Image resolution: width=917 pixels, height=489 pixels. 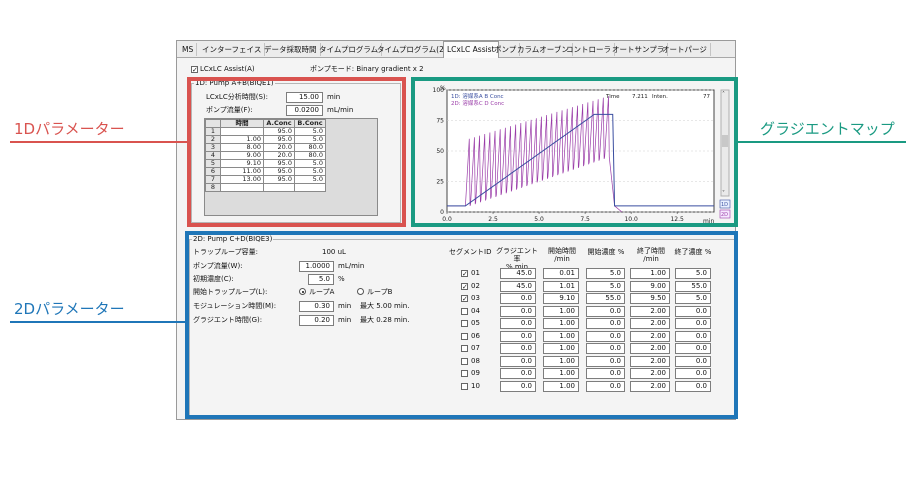 What do you see at coordinates (589, 49) in the screenshot?
I see `tab-controller: コントローラ` at bounding box center [589, 49].